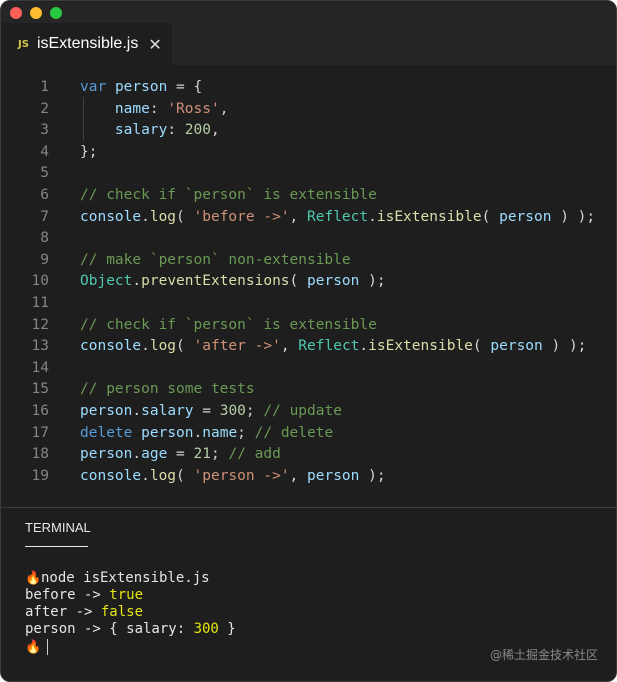 This screenshot has height=682, width=617. Describe the element at coordinates (40, 389) in the screenshot. I see `line-number: 15` at that location.